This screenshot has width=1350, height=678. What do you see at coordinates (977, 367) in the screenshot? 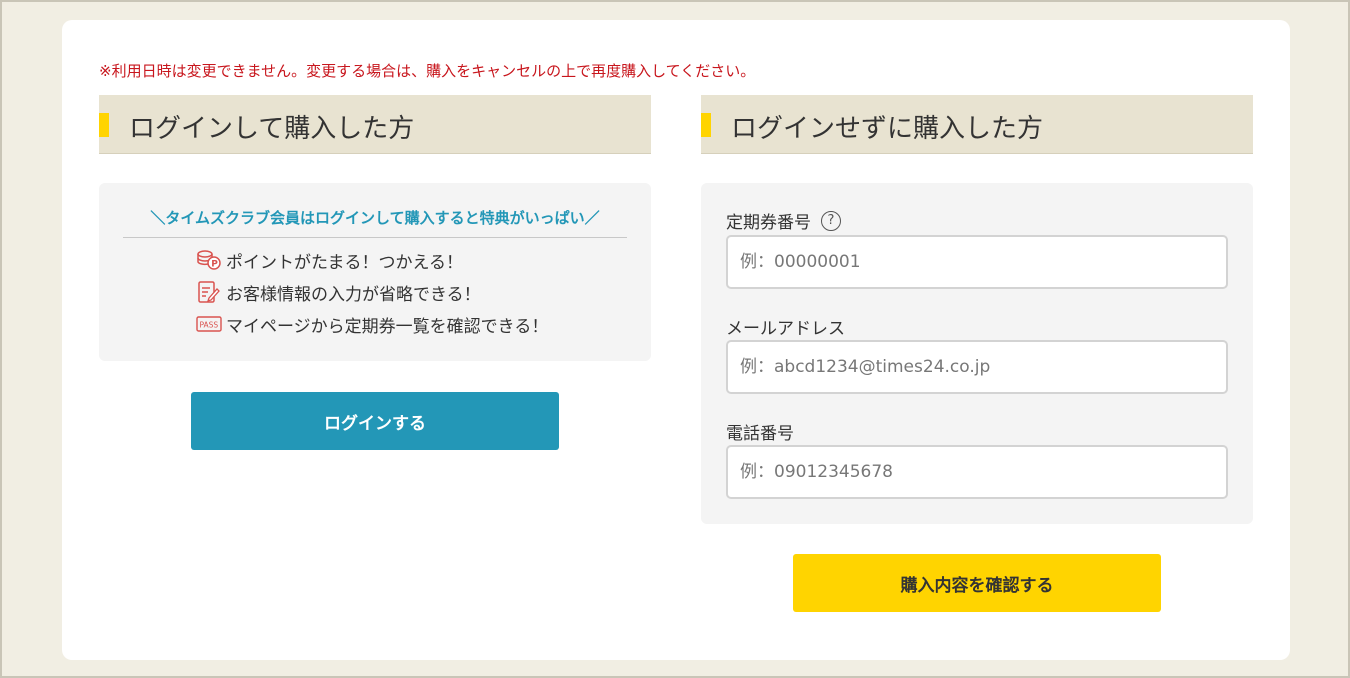
I see `email-input` at bounding box center [977, 367].